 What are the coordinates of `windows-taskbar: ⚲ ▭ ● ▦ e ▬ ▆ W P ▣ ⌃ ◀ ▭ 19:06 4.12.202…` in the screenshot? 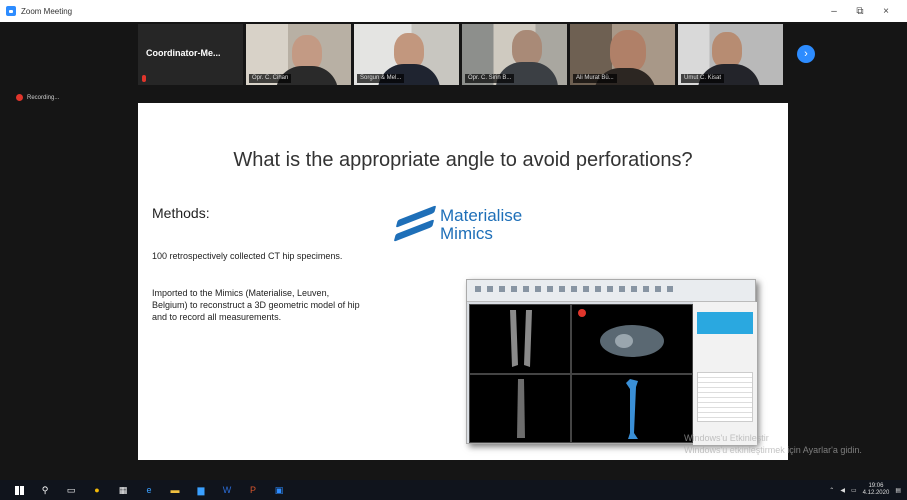 It's located at (453, 490).